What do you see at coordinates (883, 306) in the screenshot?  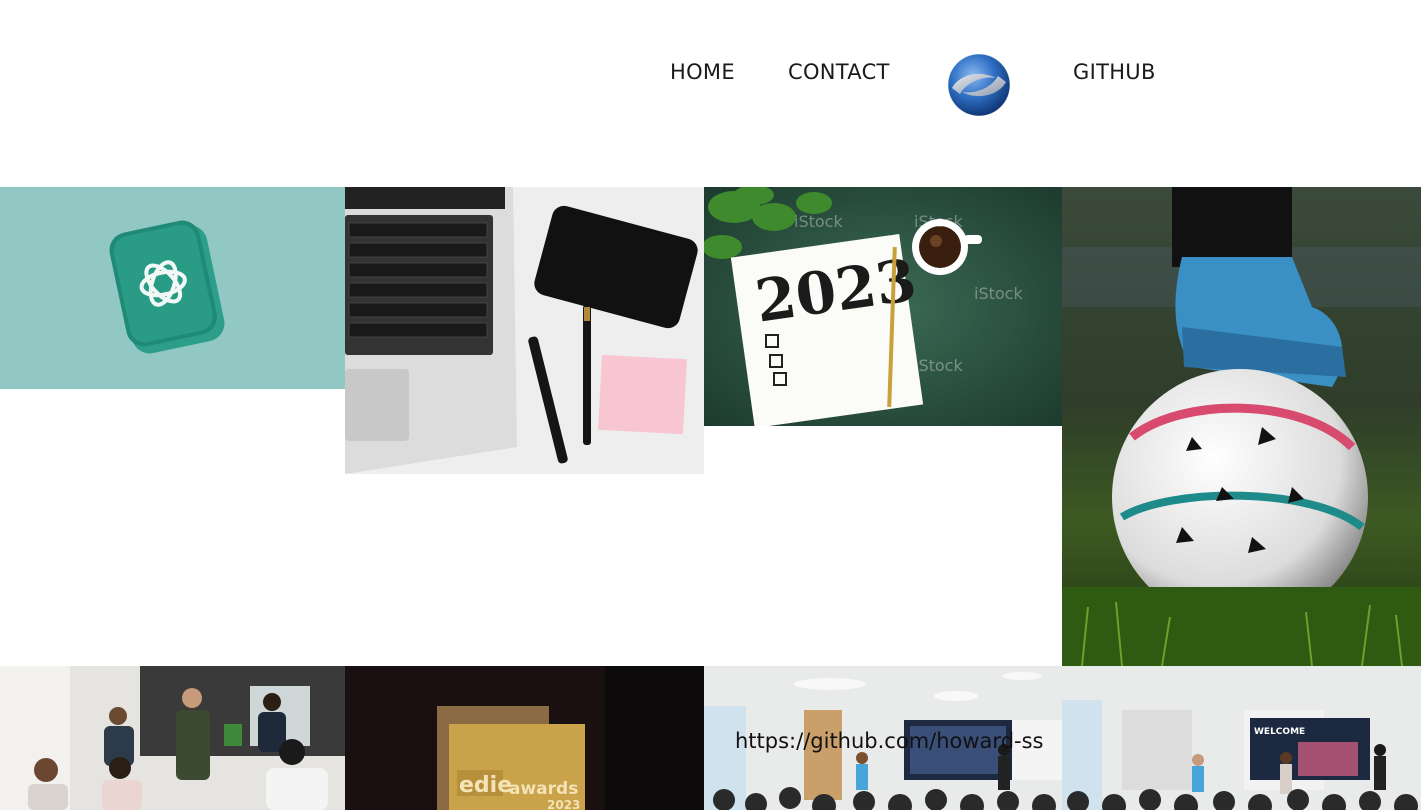 I see `notebook-2023-tile: 2023 iStock iStock iStock iStock iStock` at bounding box center [883, 306].